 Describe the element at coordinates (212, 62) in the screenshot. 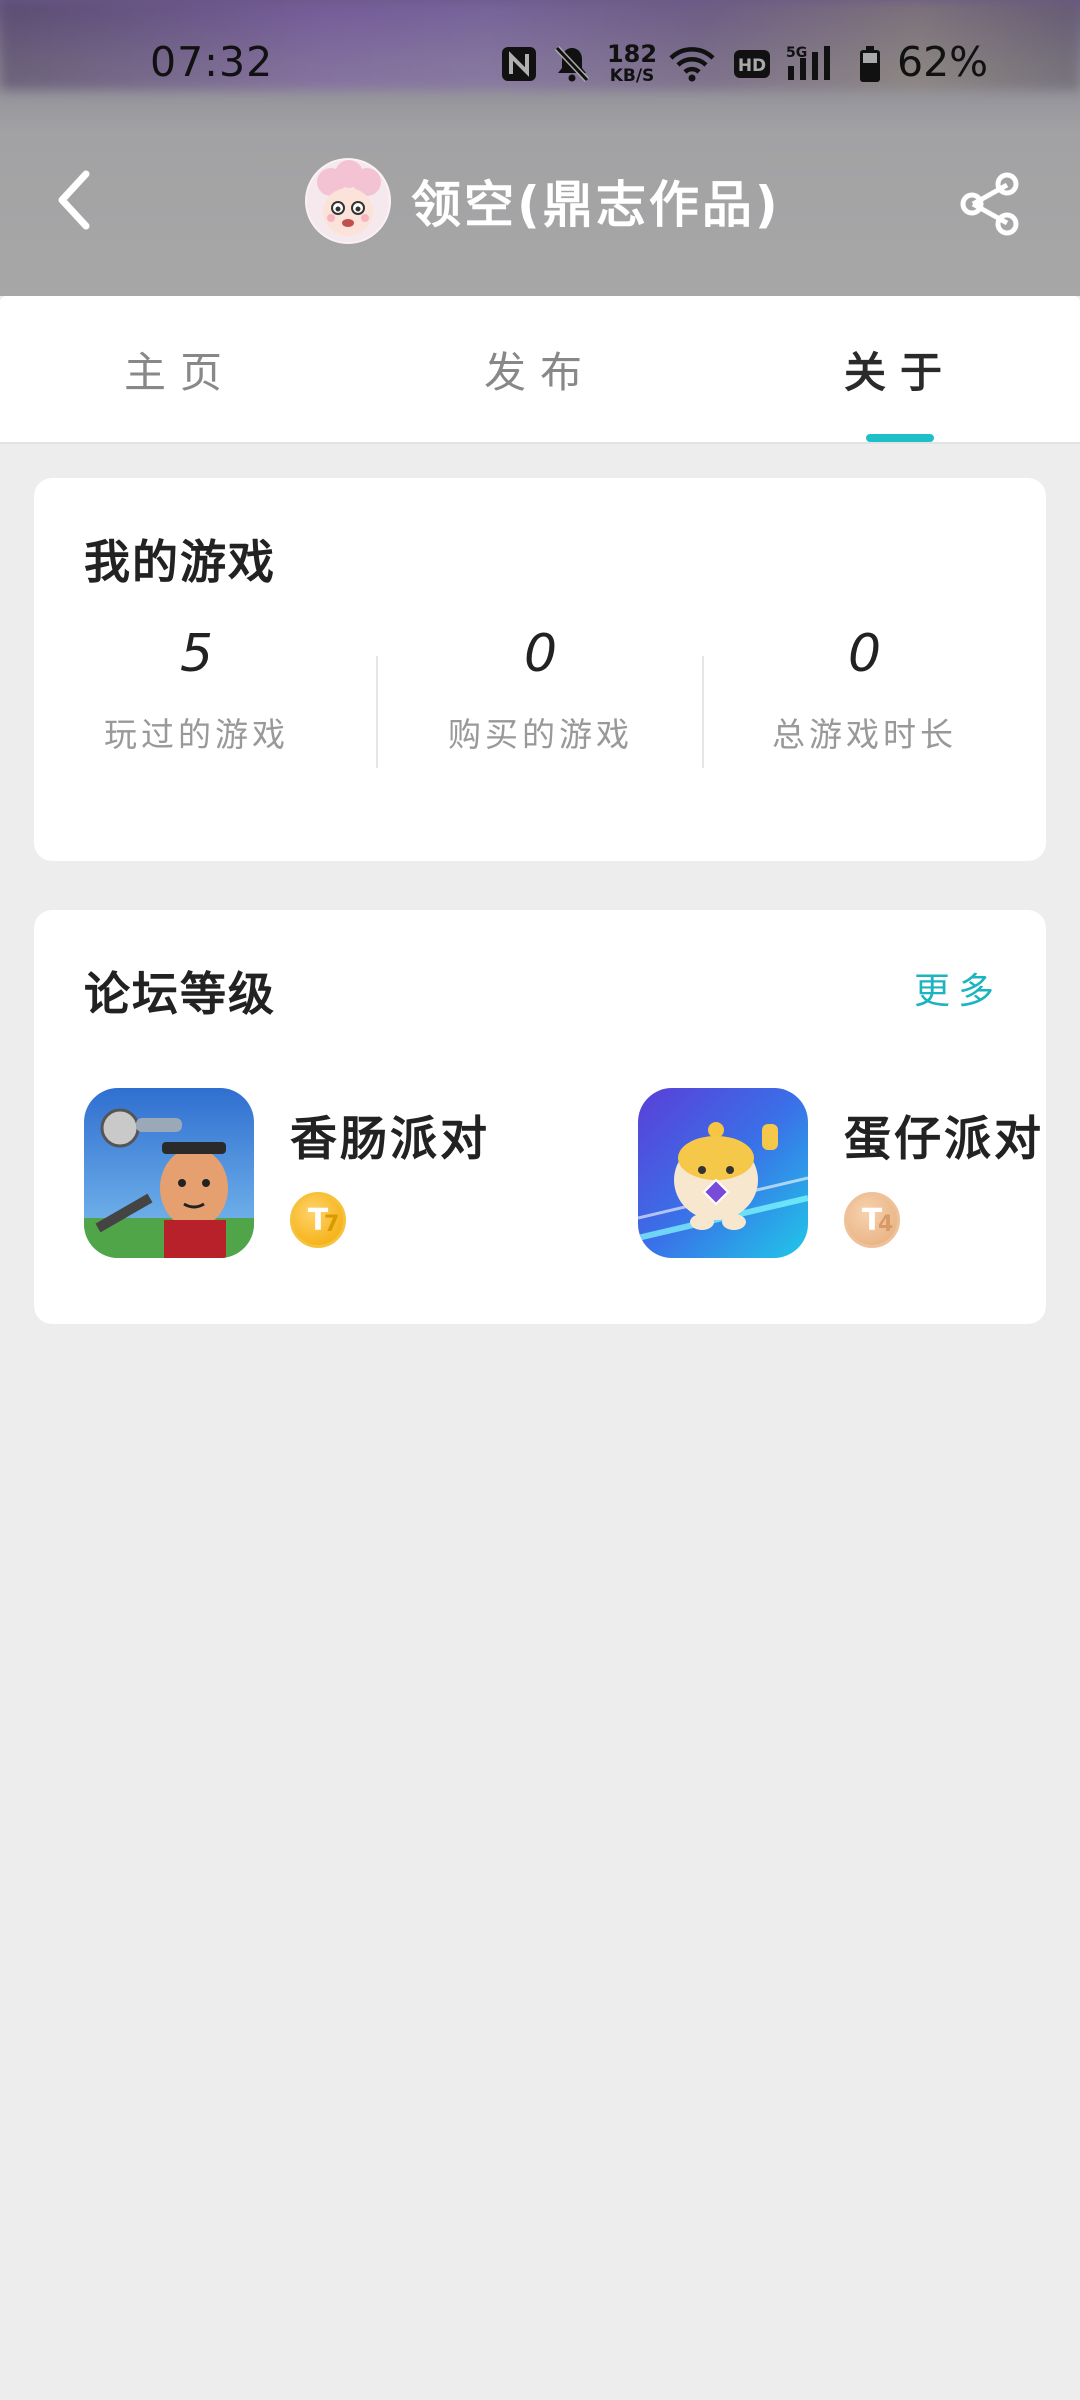

I see `status-time: 07:32` at that location.